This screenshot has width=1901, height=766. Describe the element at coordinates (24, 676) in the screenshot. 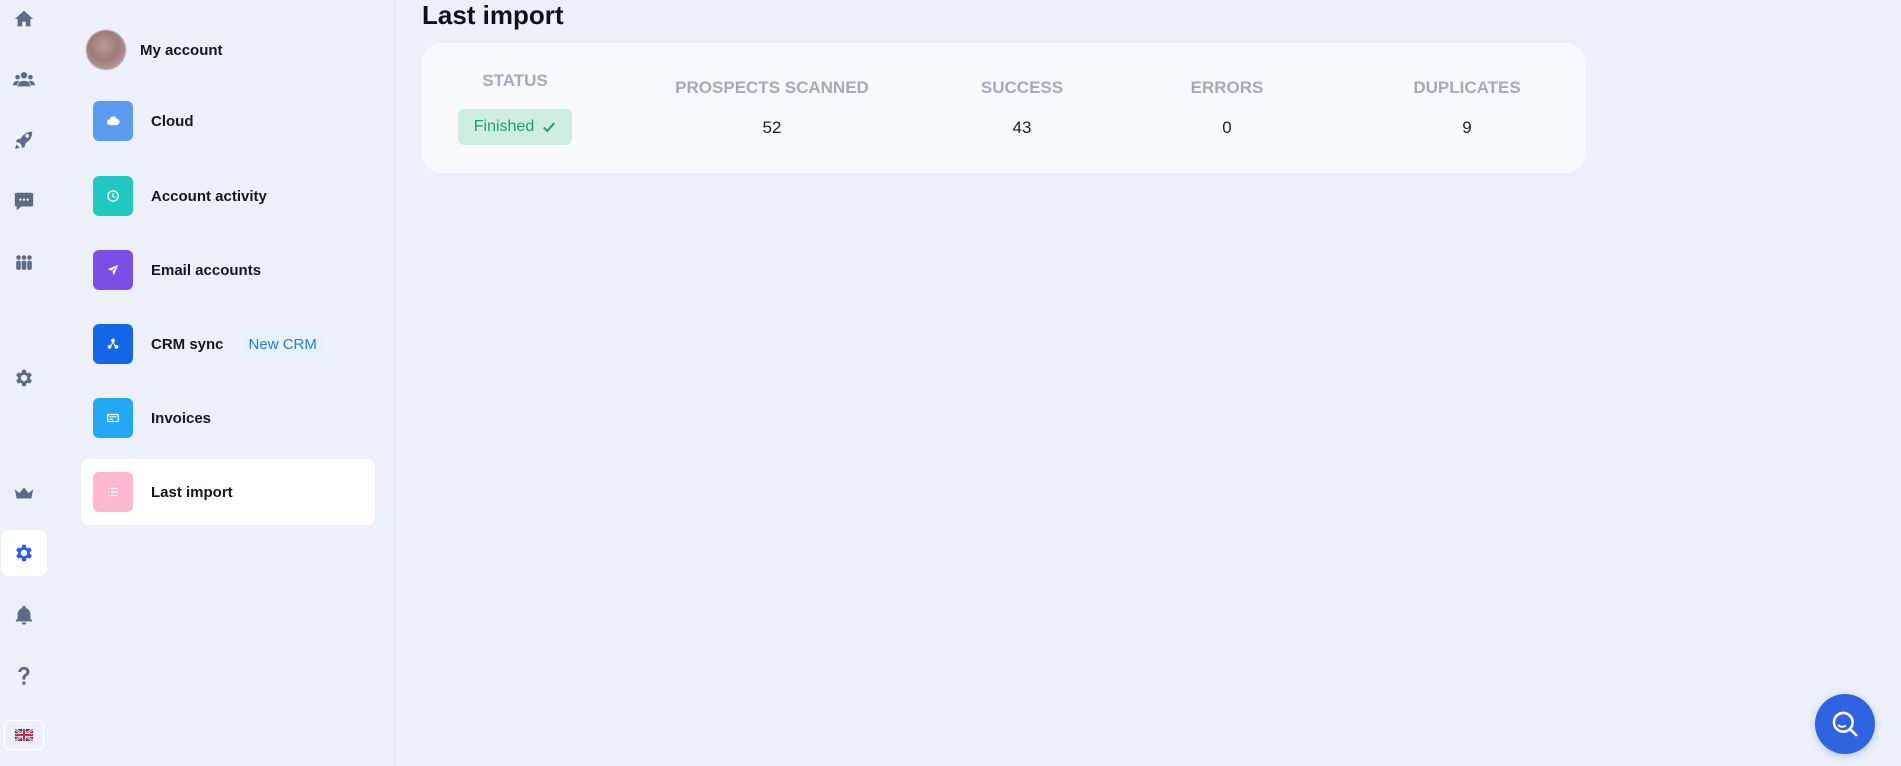

I see `help-icon` at that location.